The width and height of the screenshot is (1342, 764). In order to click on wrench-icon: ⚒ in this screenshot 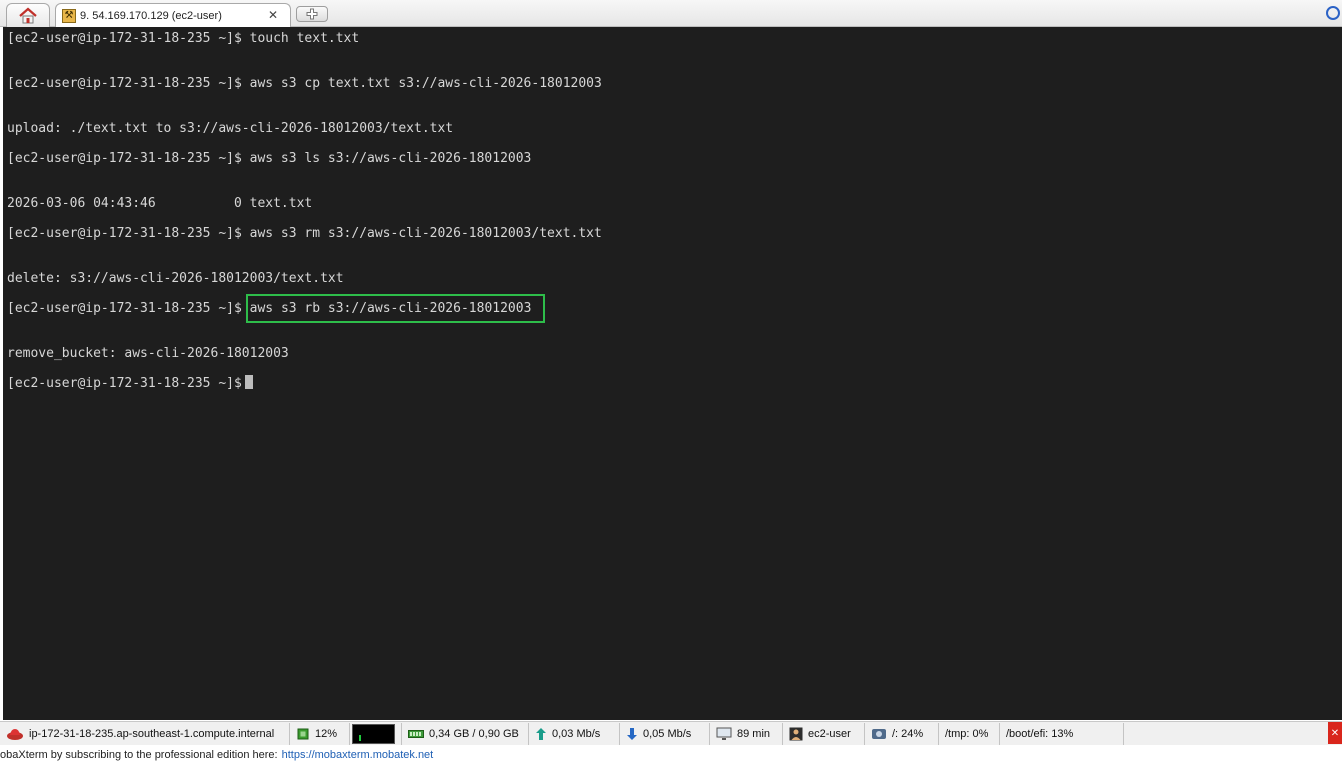, I will do `click(69, 15)`.